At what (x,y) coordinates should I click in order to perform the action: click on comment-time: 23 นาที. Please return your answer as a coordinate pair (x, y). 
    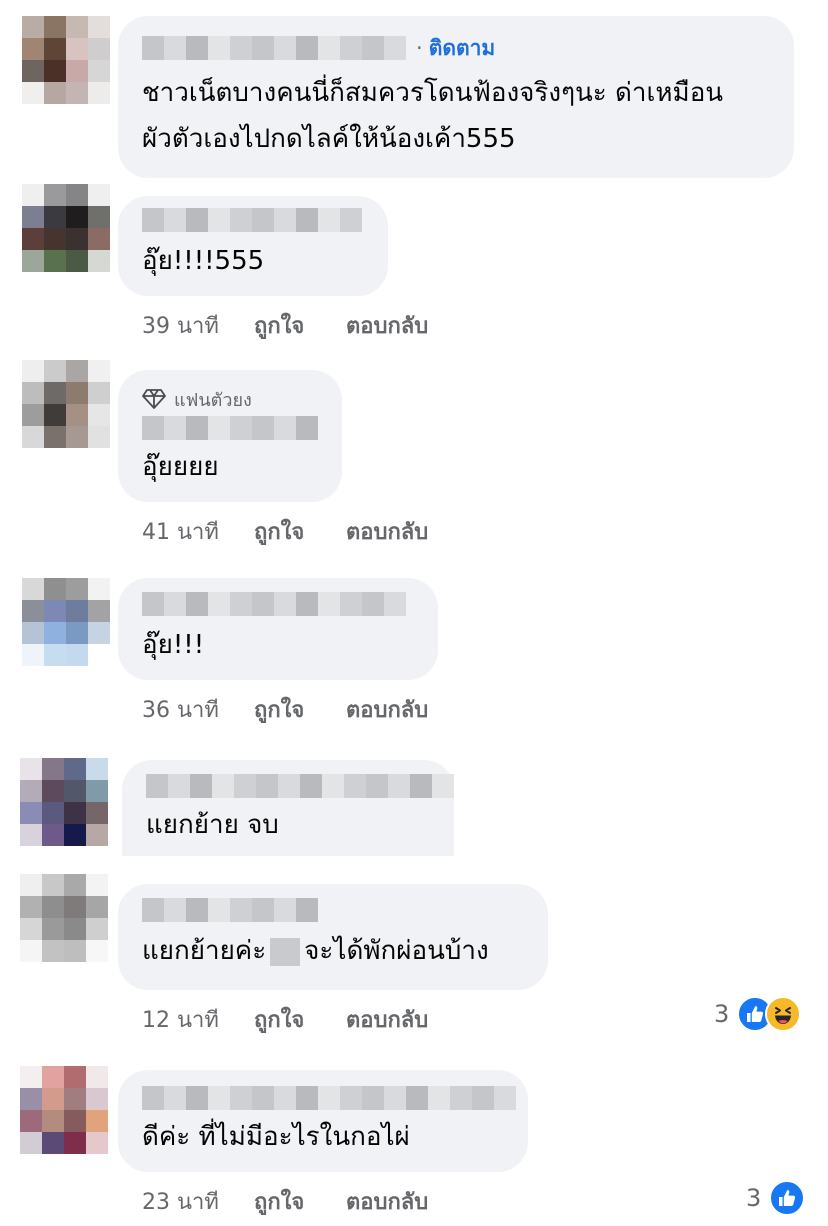
    Looking at the image, I should click on (198, 1201).